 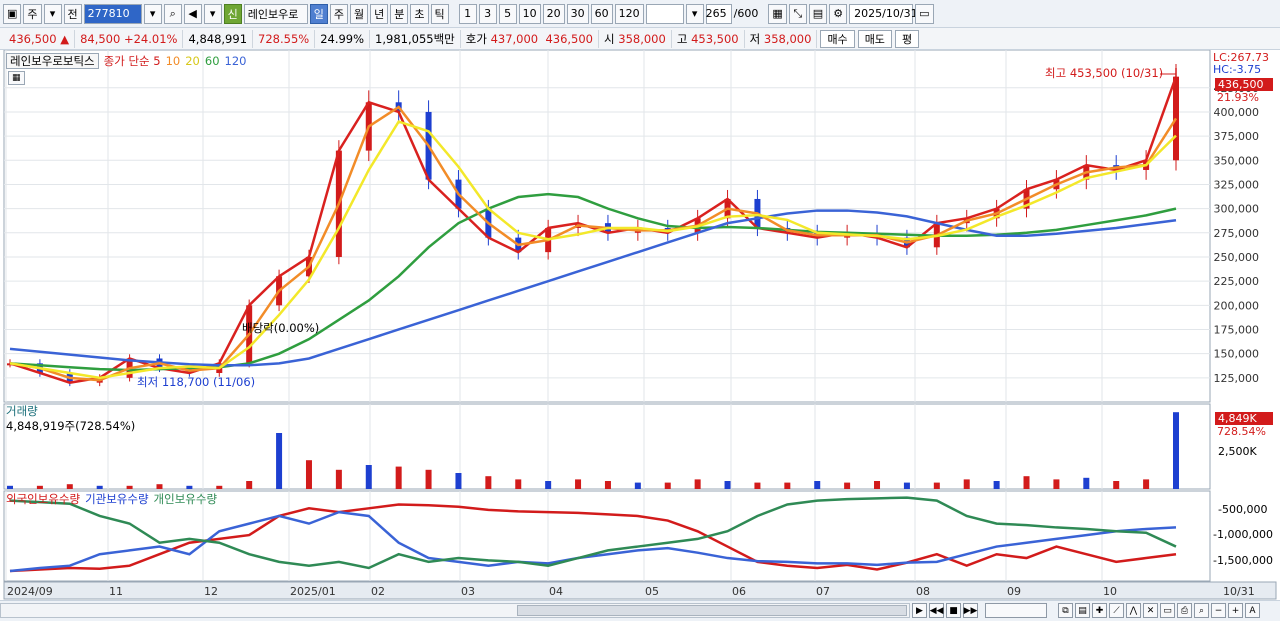 What do you see at coordinates (419, 13) in the screenshot?
I see `tab-second: 초` at bounding box center [419, 13].